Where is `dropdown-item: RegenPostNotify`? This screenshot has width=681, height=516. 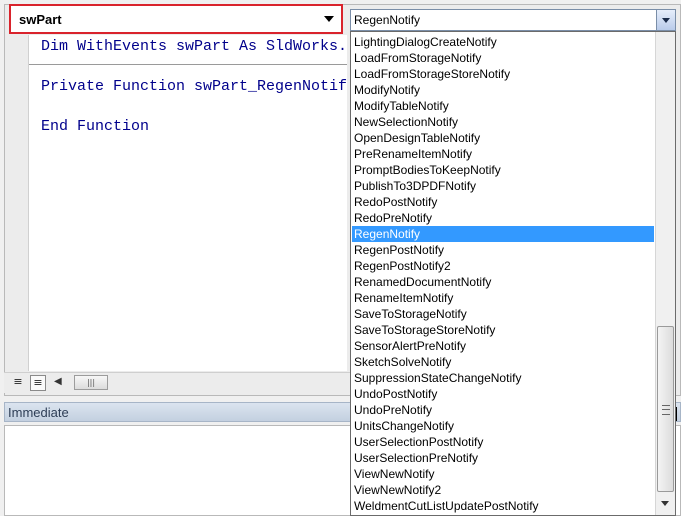
dropdown-item: RegenPostNotify is located at coordinates (503, 250).